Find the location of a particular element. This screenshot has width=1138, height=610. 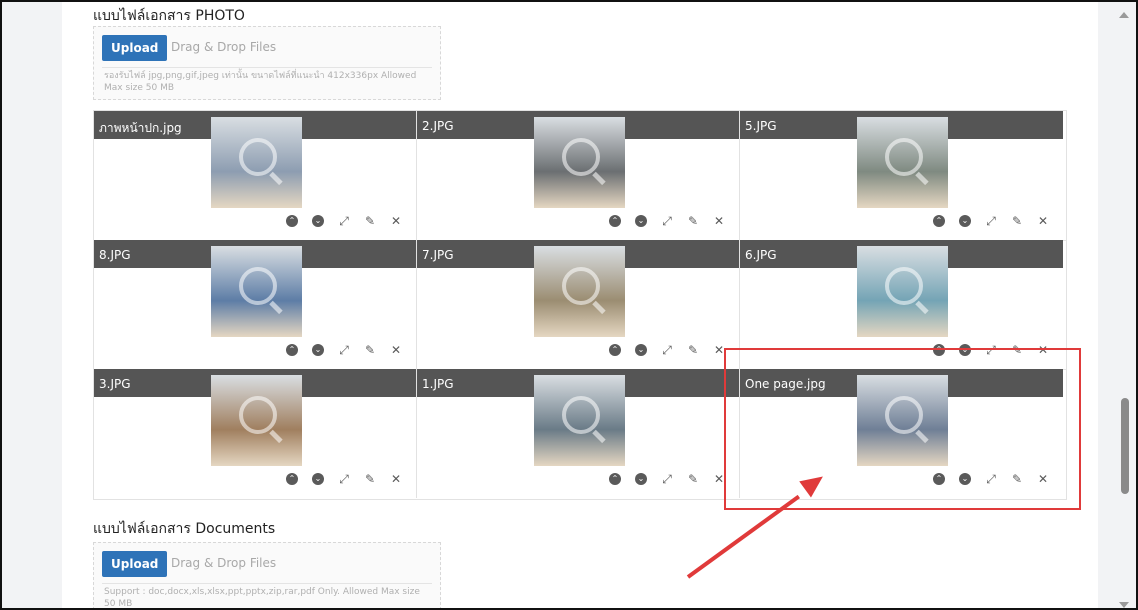

gallery-item: ภาพหน้าปก.jpg ⌃ ⌄ ⤢ ✎ ✕ is located at coordinates (255, 175).